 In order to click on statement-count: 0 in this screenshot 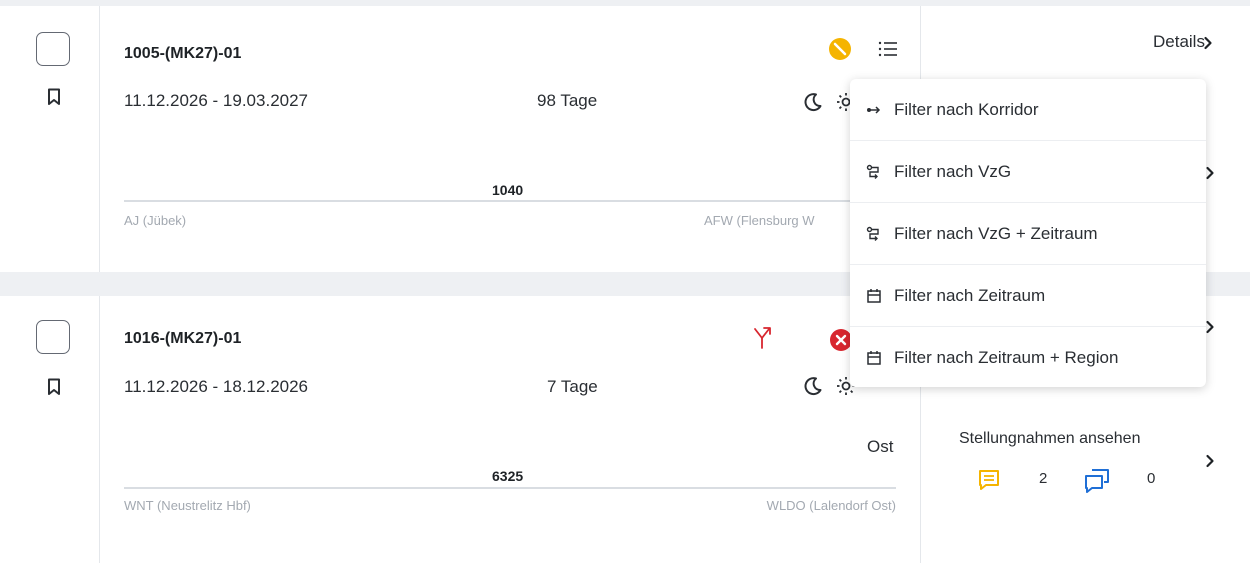, I will do `click(1151, 478)`.